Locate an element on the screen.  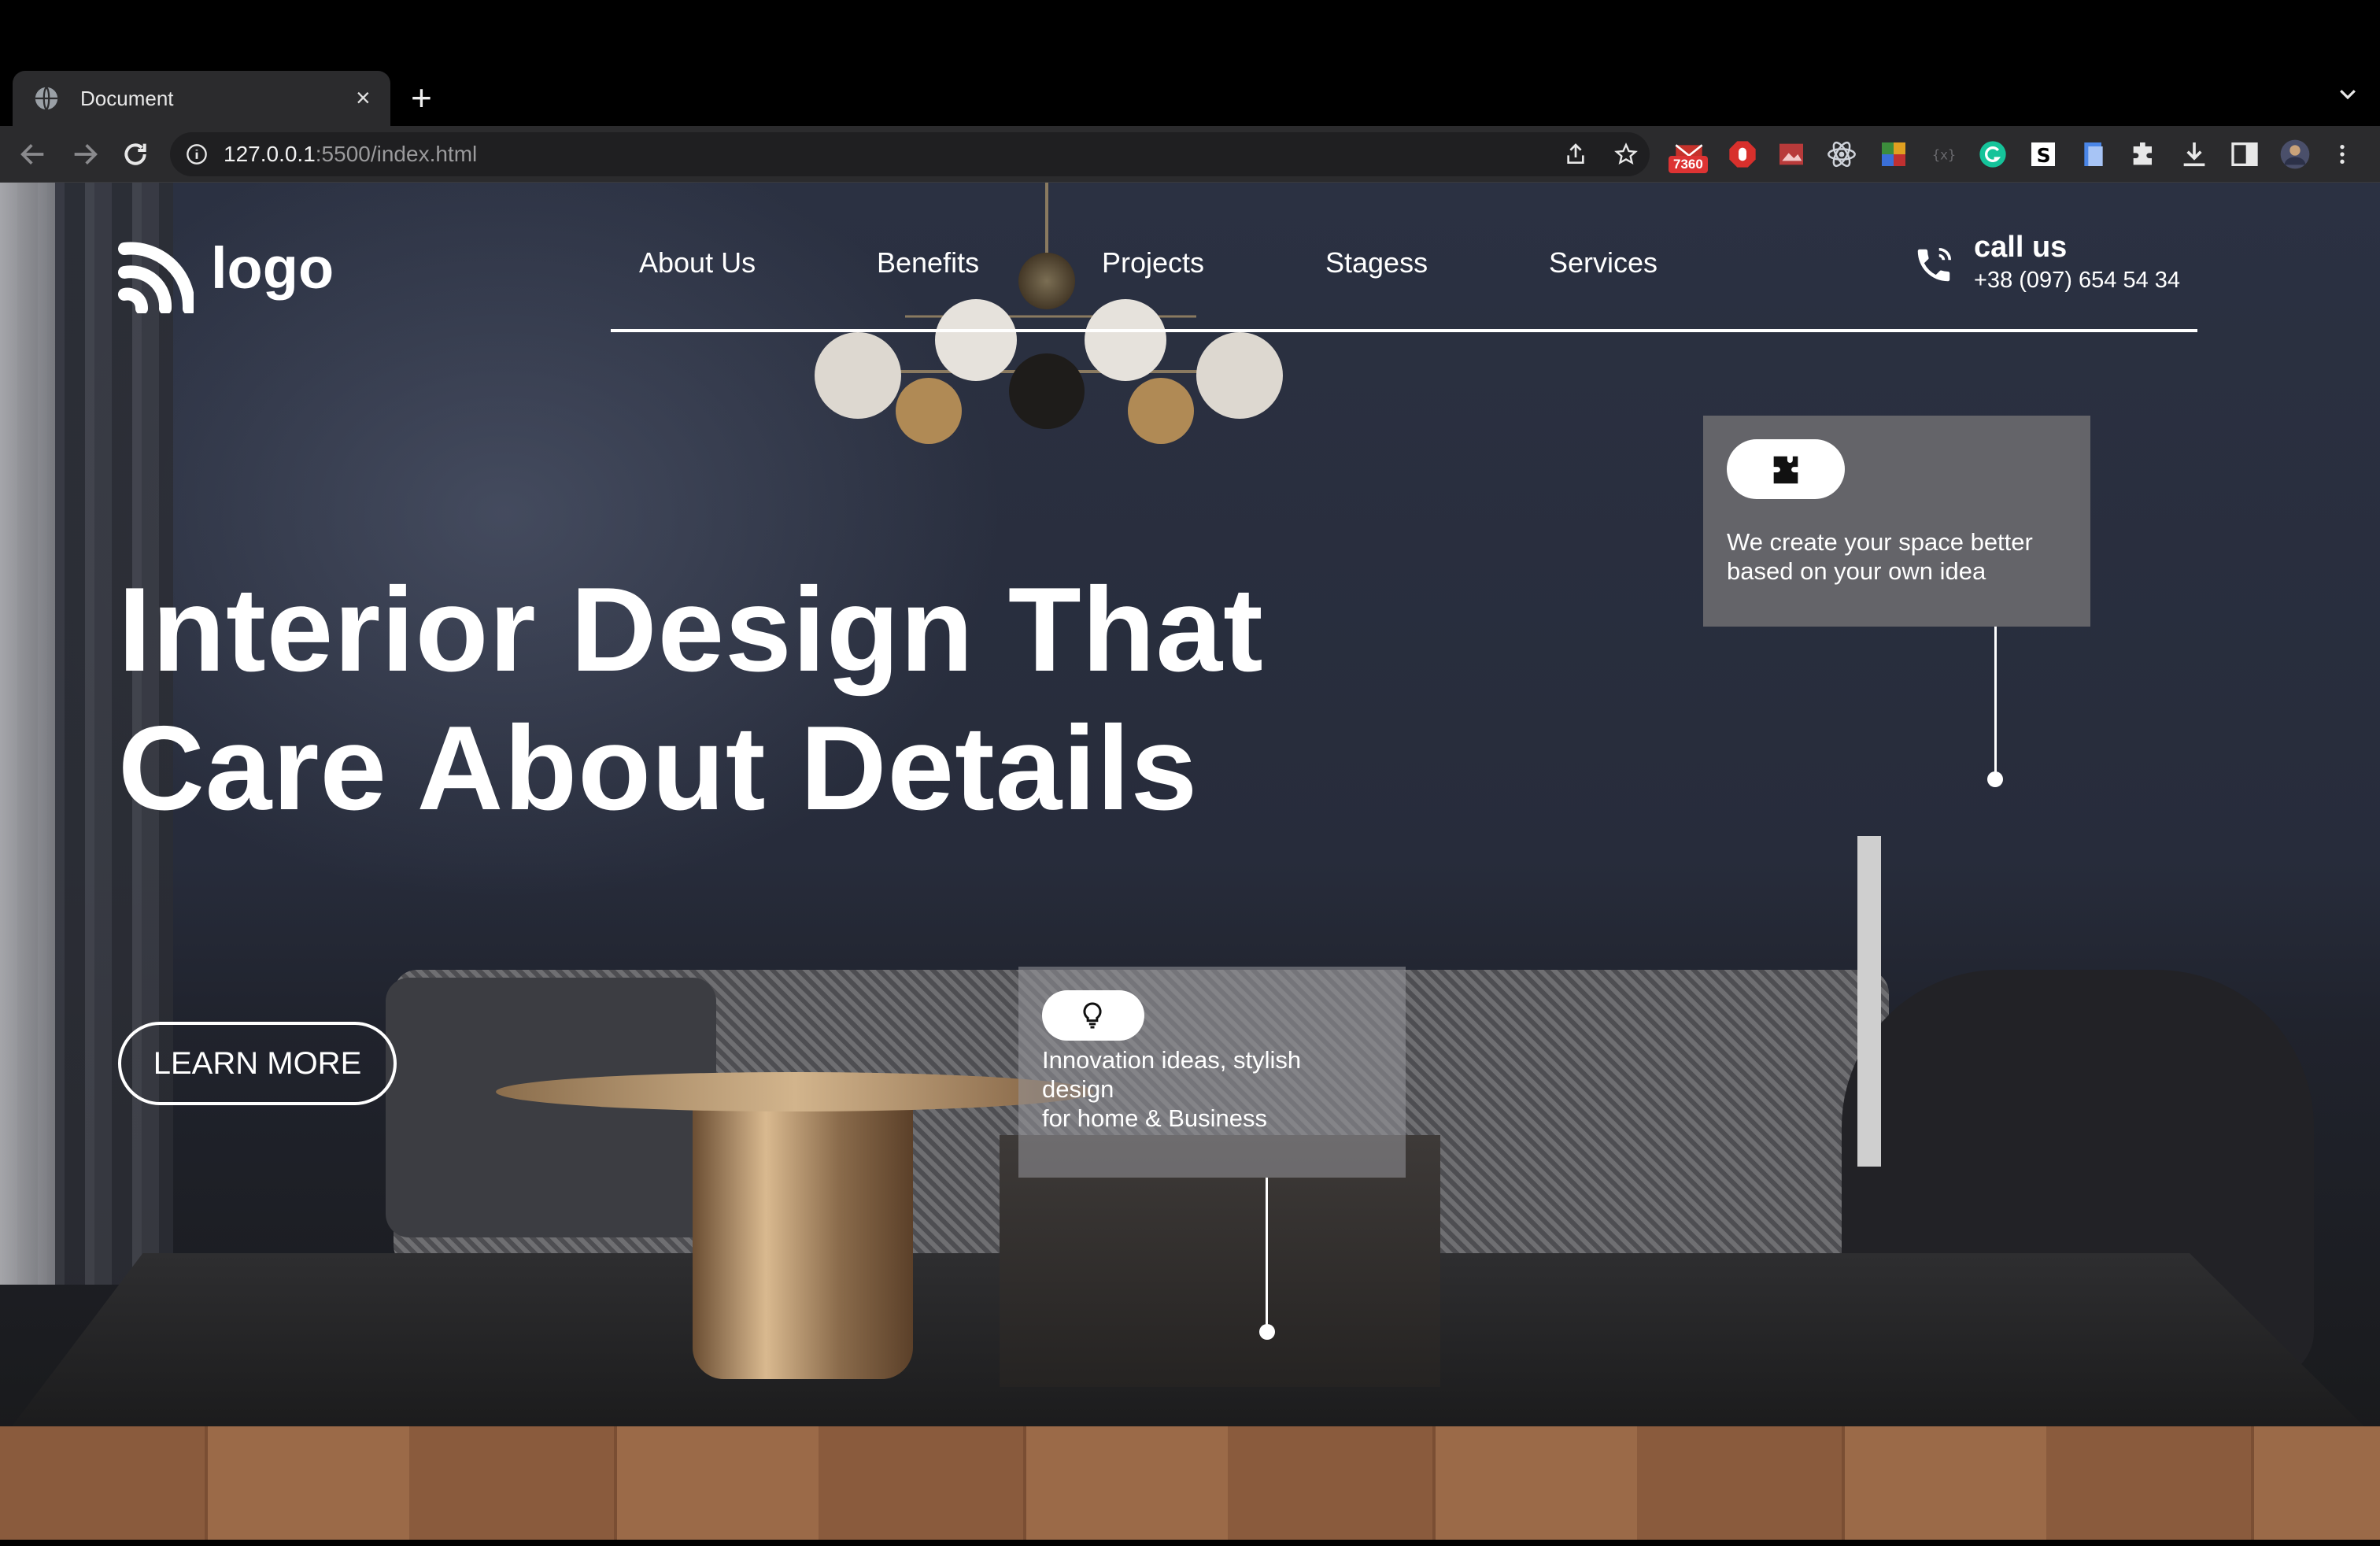
phone-number: +38 (097) 654 54 34 is located at coordinates (2077, 280).